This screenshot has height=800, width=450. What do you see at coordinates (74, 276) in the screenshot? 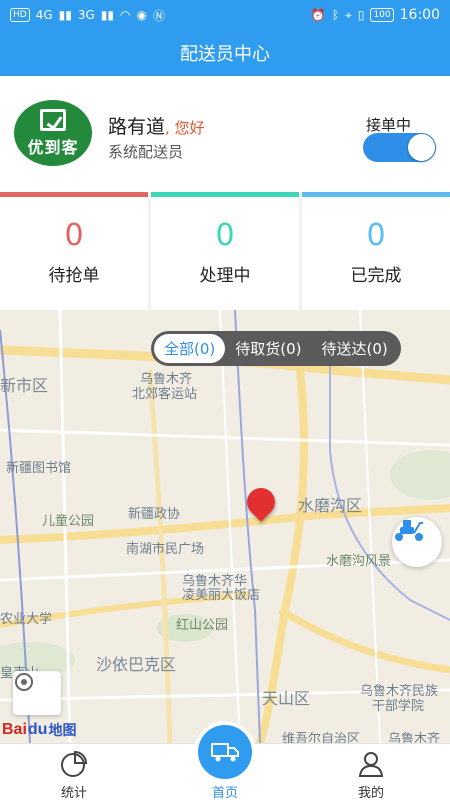
I see `stat-label: 待抢单` at bounding box center [74, 276].